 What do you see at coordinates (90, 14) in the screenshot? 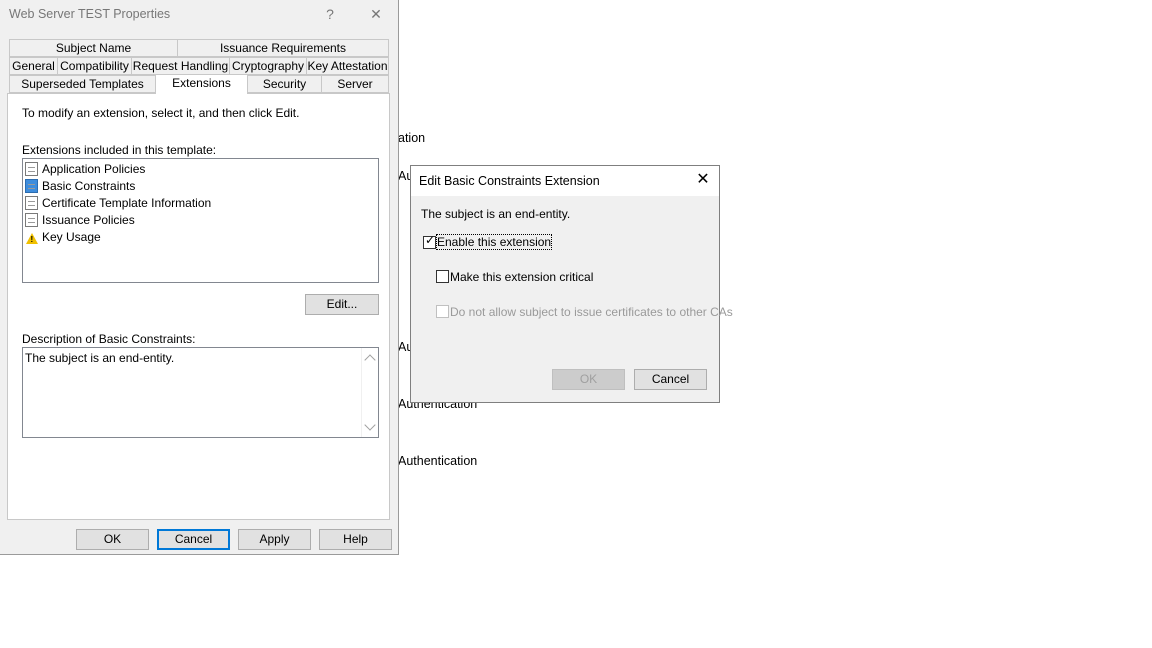
I see `window-title: Web Server TEST Properties` at bounding box center [90, 14].